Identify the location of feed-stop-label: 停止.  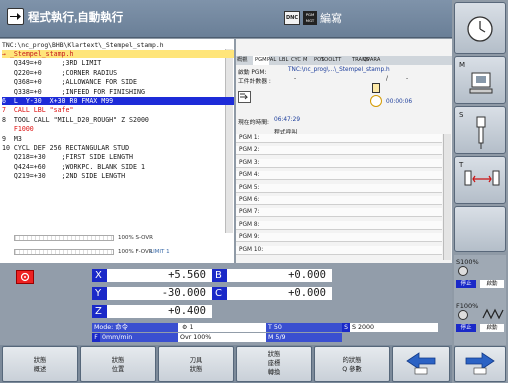
(466, 328).